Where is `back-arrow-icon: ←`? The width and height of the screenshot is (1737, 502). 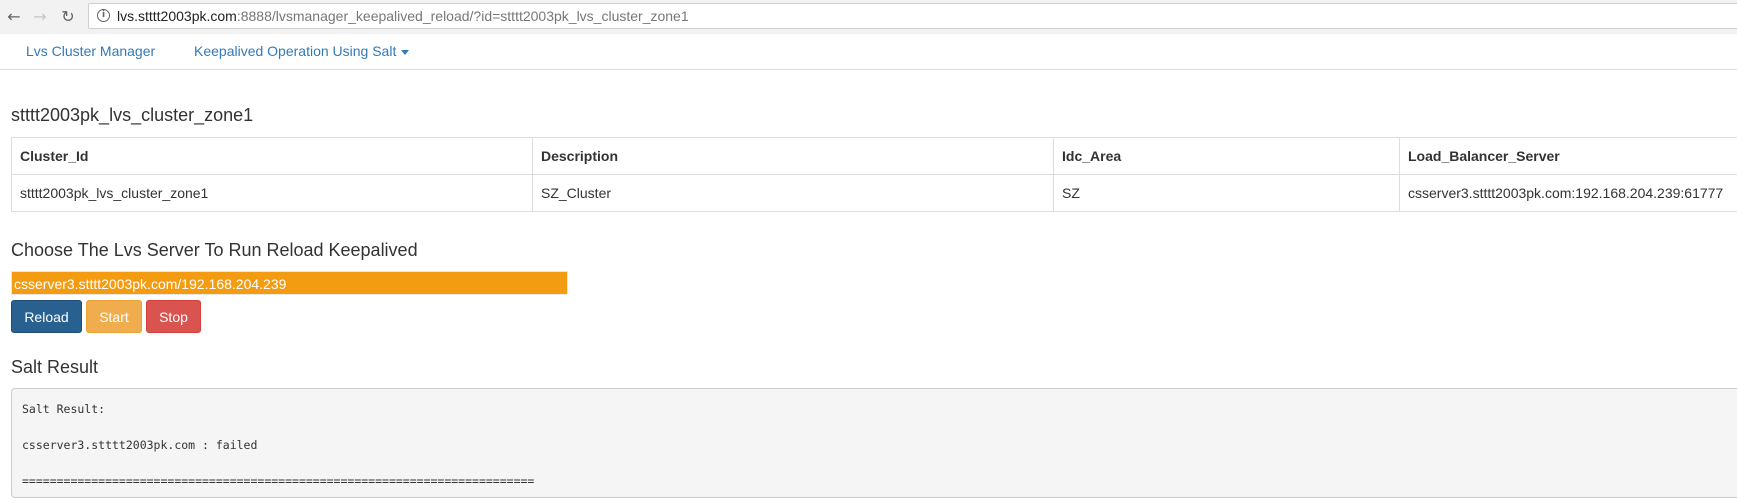 back-arrow-icon: ← is located at coordinates (14, 17).